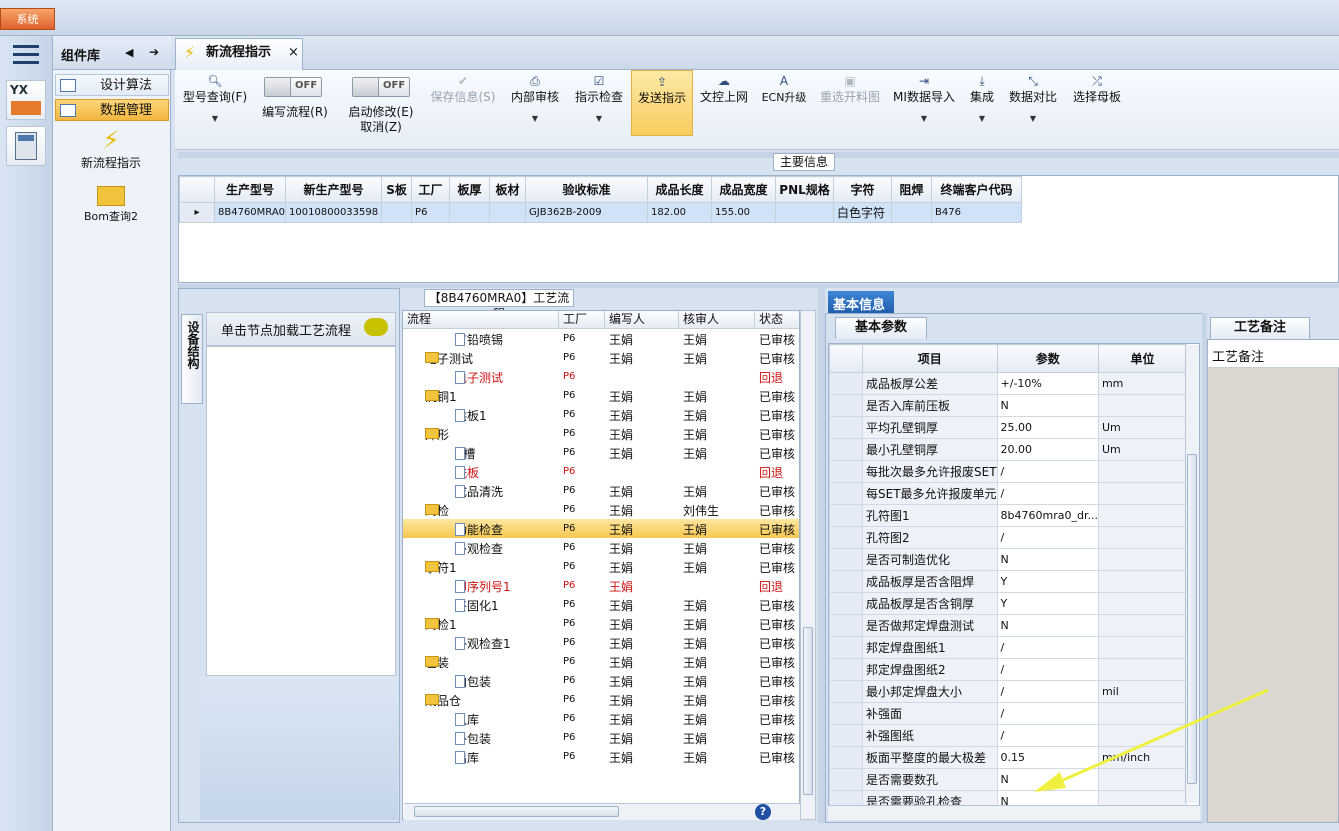 This screenshot has height=831, width=1339. What do you see at coordinates (601, 528) in the screenshot?
I see `flow-row: 功能检查 P6 王娟 王娟 已审核` at bounding box center [601, 528].